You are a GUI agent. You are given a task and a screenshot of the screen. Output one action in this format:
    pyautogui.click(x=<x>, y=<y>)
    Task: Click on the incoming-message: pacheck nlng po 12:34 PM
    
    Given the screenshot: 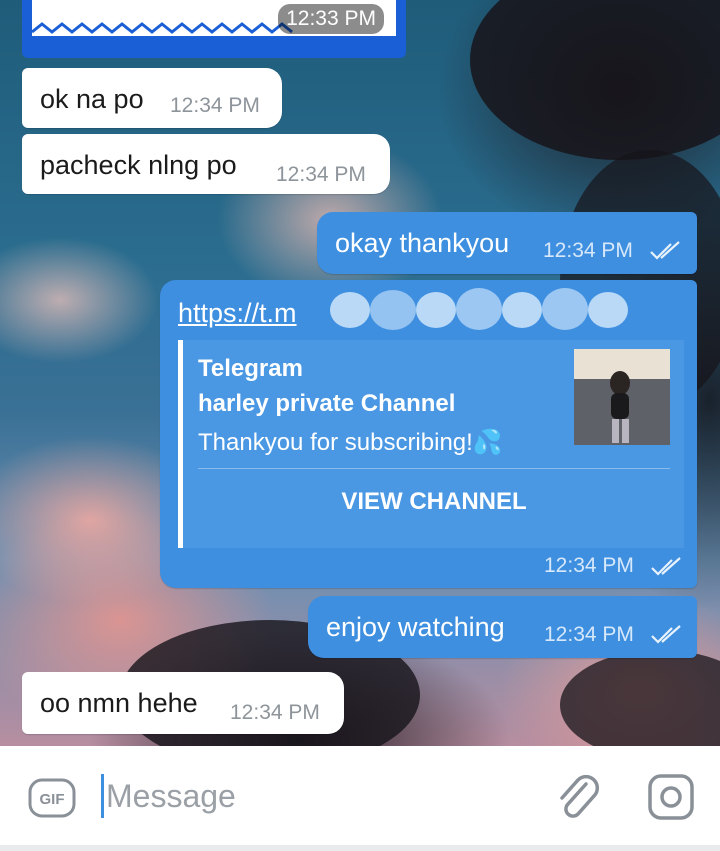 What is the action you would take?
    pyautogui.click(x=206, y=164)
    